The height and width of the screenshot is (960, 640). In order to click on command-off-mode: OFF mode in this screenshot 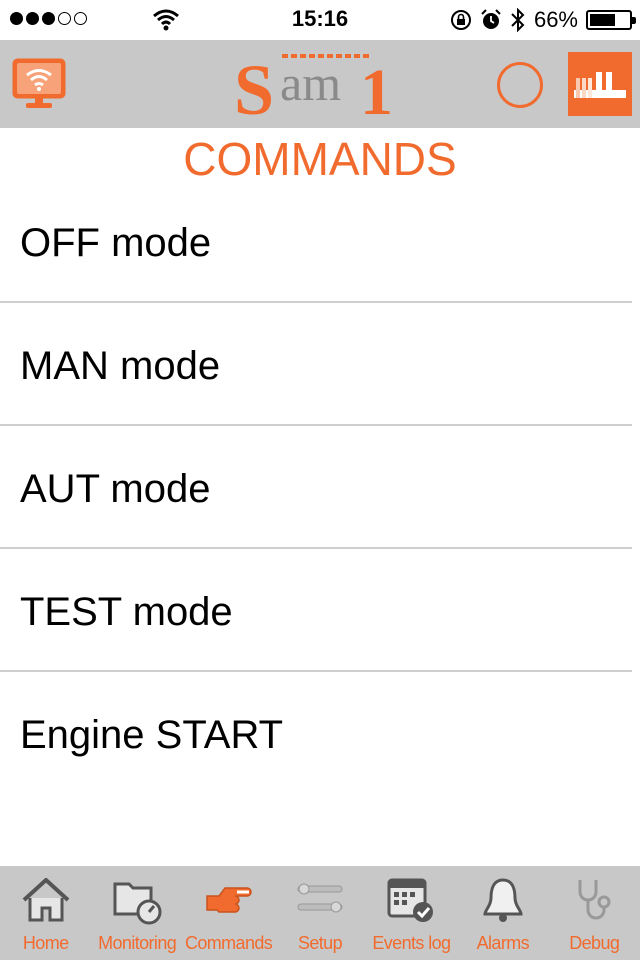, I will do `click(316, 241)`.